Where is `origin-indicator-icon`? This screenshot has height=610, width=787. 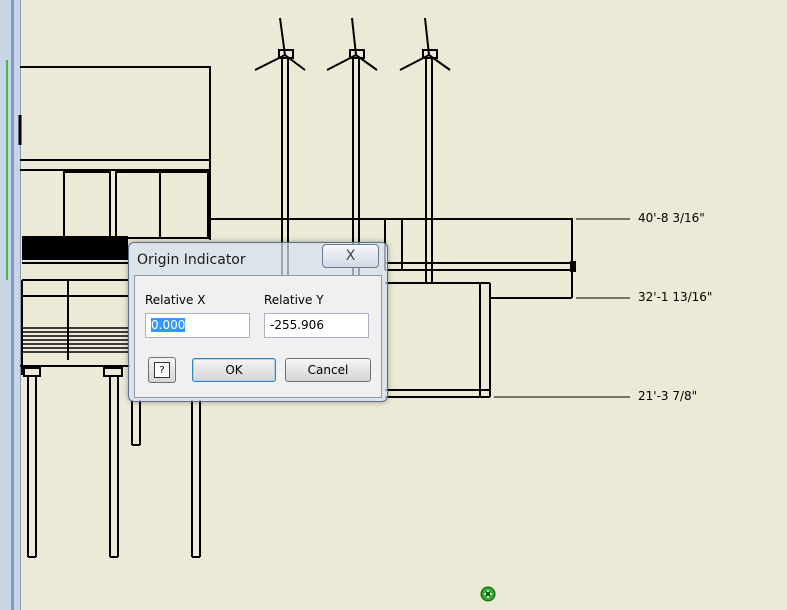
origin-indicator-icon is located at coordinates (488, 594).